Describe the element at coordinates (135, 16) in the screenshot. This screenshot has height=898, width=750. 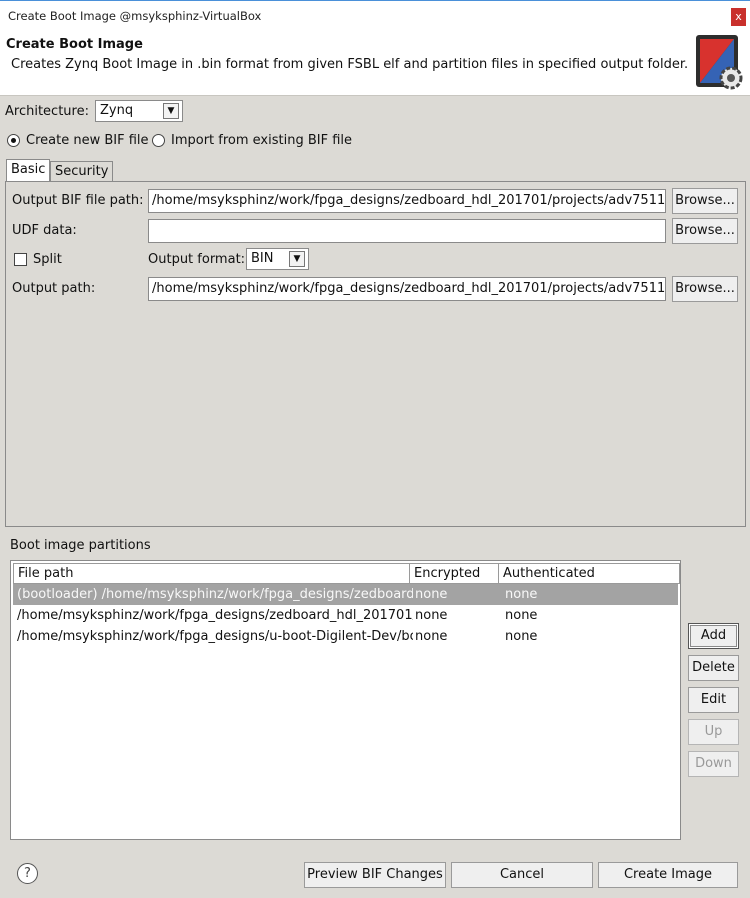
I see `window-title: Create Boot Image @msyksphinz-VirtualBox` at that location.